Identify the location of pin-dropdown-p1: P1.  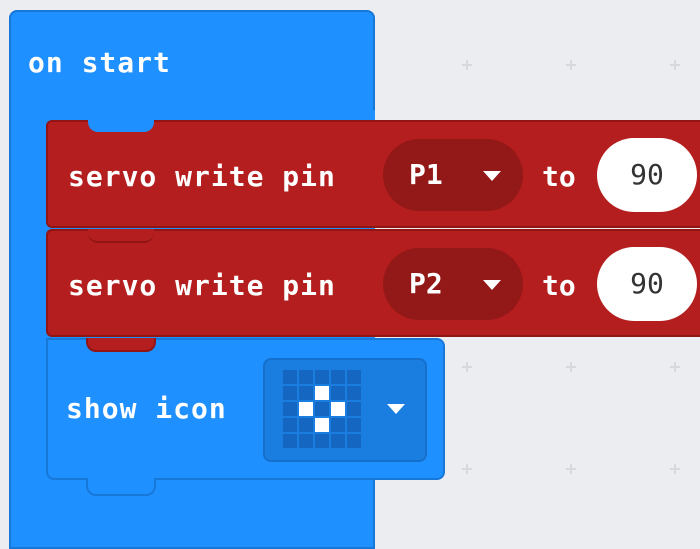
(453, 175).